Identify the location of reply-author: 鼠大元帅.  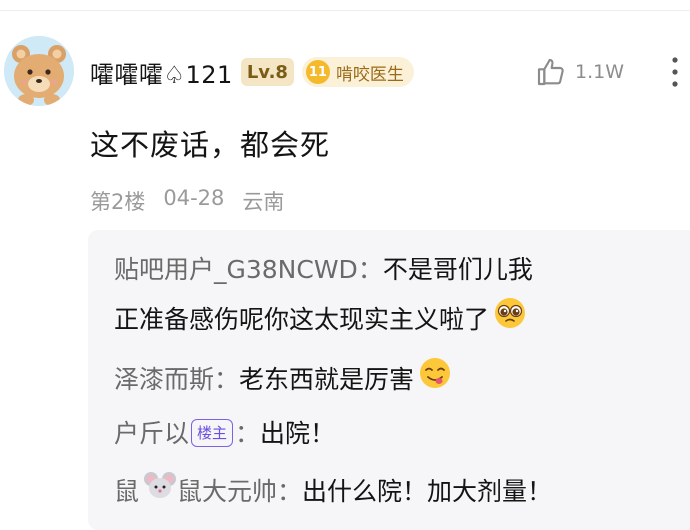
(227, 491).